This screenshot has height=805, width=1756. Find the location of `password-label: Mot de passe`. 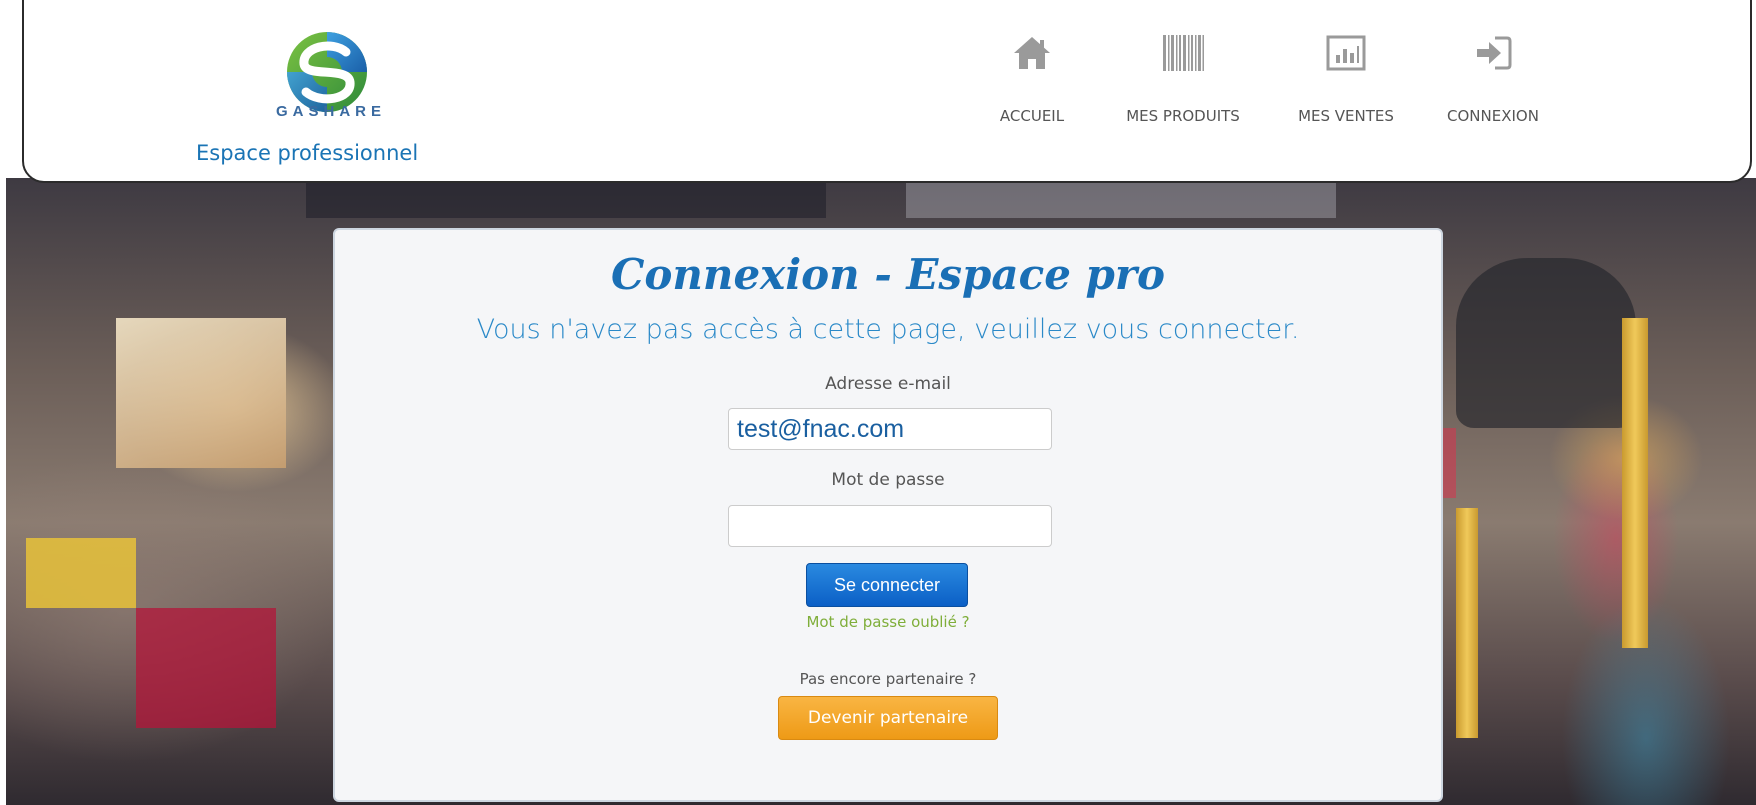

password-label: Mot de passe is located at coordinates (888, 480).